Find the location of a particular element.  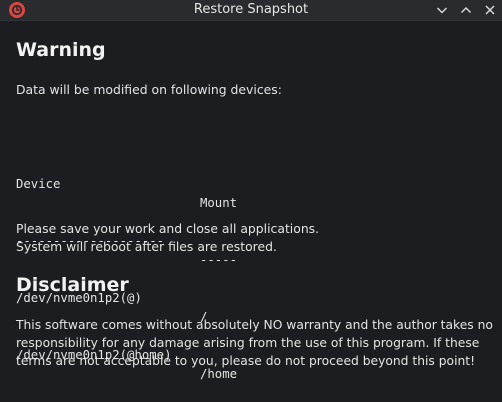

minimize-button is located at coordinates (442, 10).